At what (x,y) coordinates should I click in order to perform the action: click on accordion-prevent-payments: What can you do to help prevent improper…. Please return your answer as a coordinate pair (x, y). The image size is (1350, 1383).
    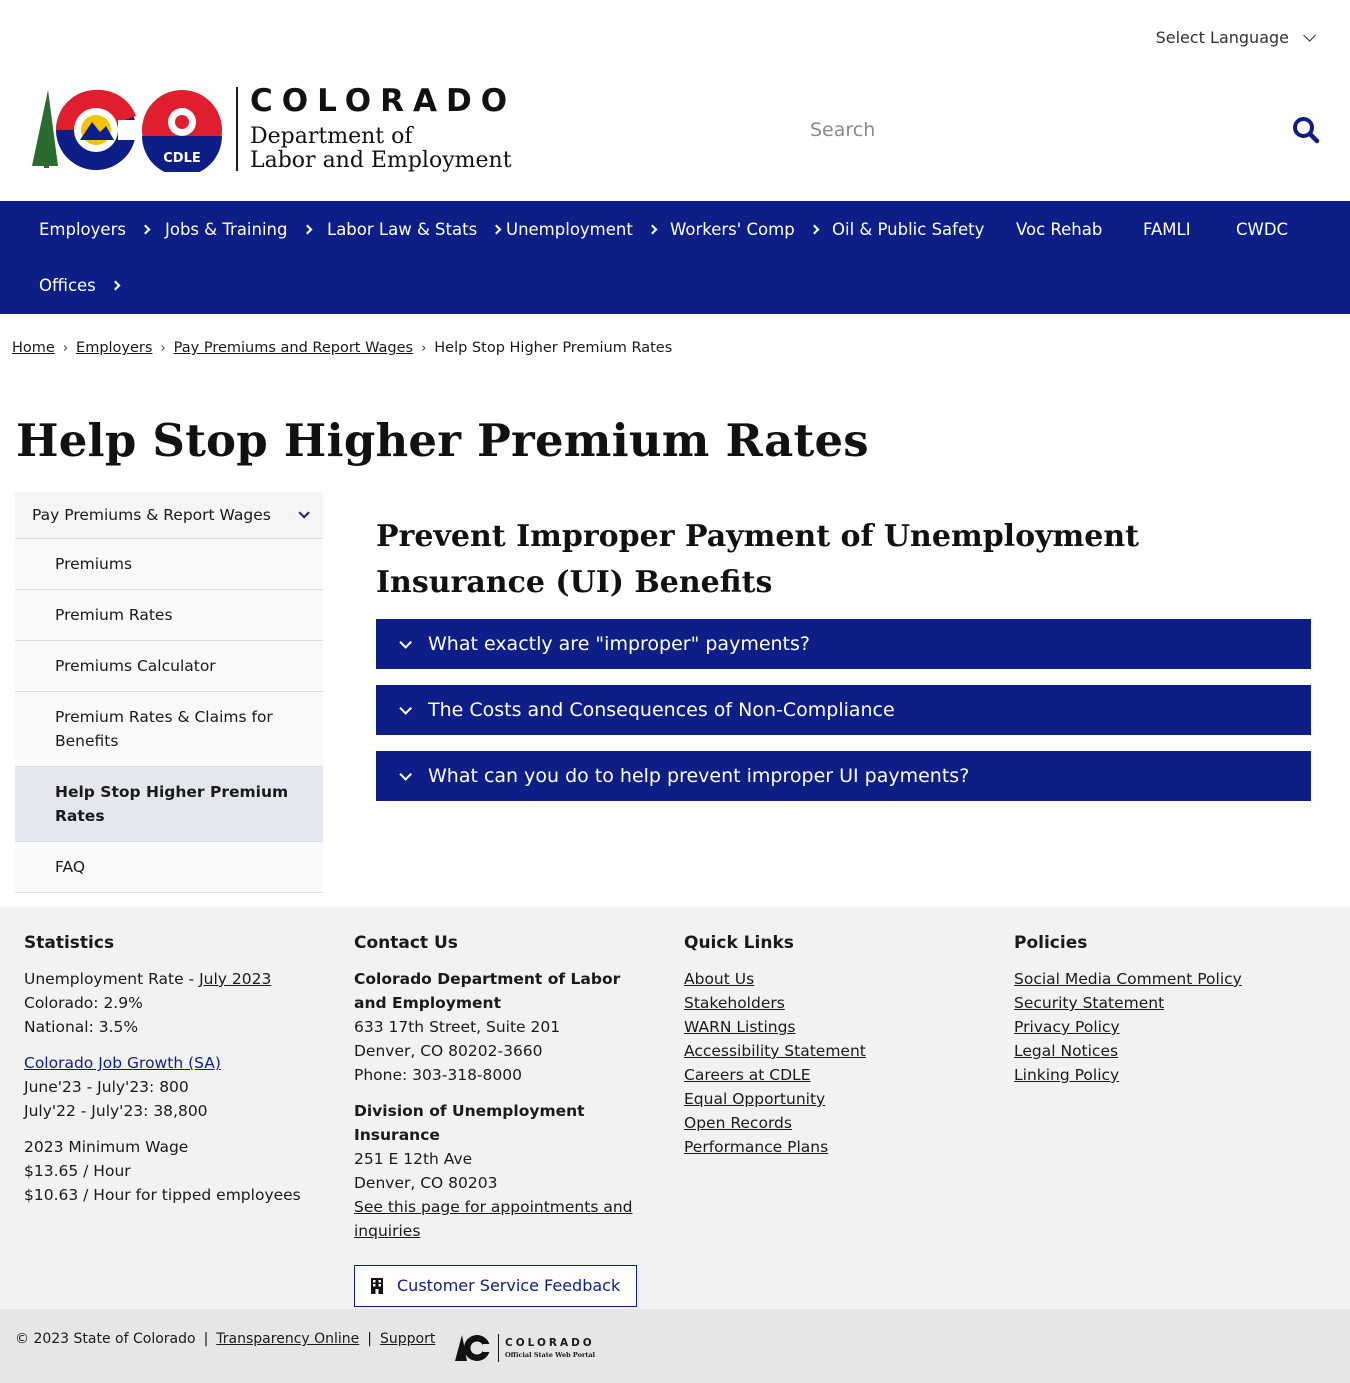
    Looking at the image, I should click on (843, 776).